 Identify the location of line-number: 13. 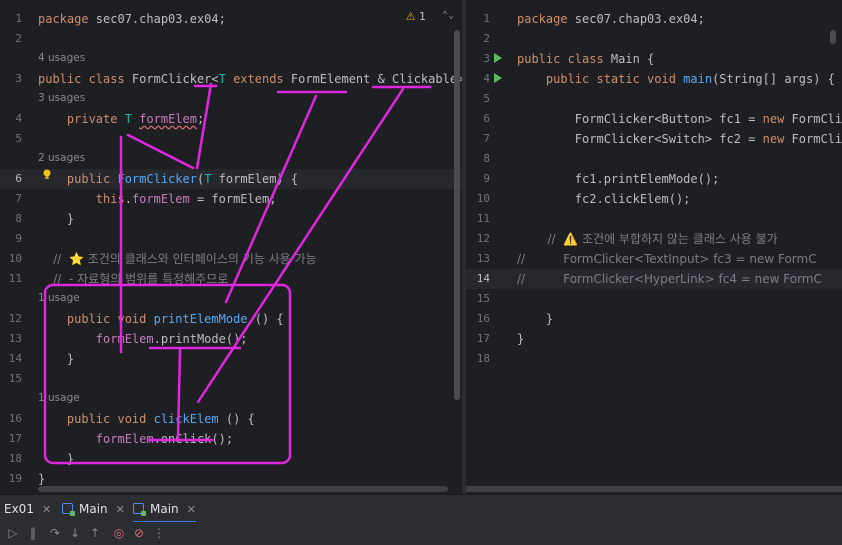
(483, 258).